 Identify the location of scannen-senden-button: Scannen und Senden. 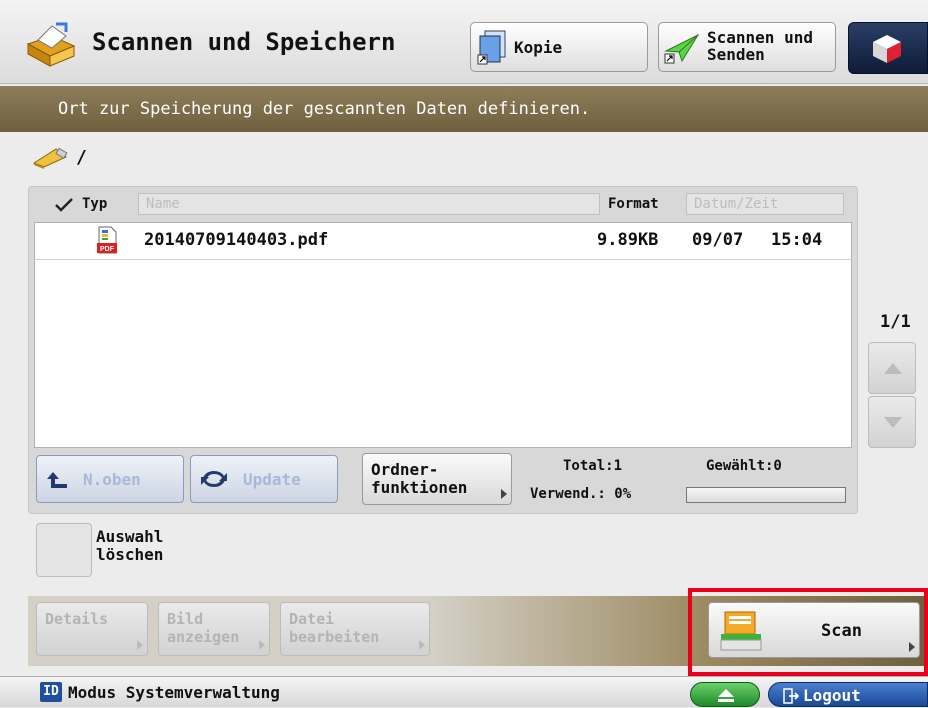
(747, 47).